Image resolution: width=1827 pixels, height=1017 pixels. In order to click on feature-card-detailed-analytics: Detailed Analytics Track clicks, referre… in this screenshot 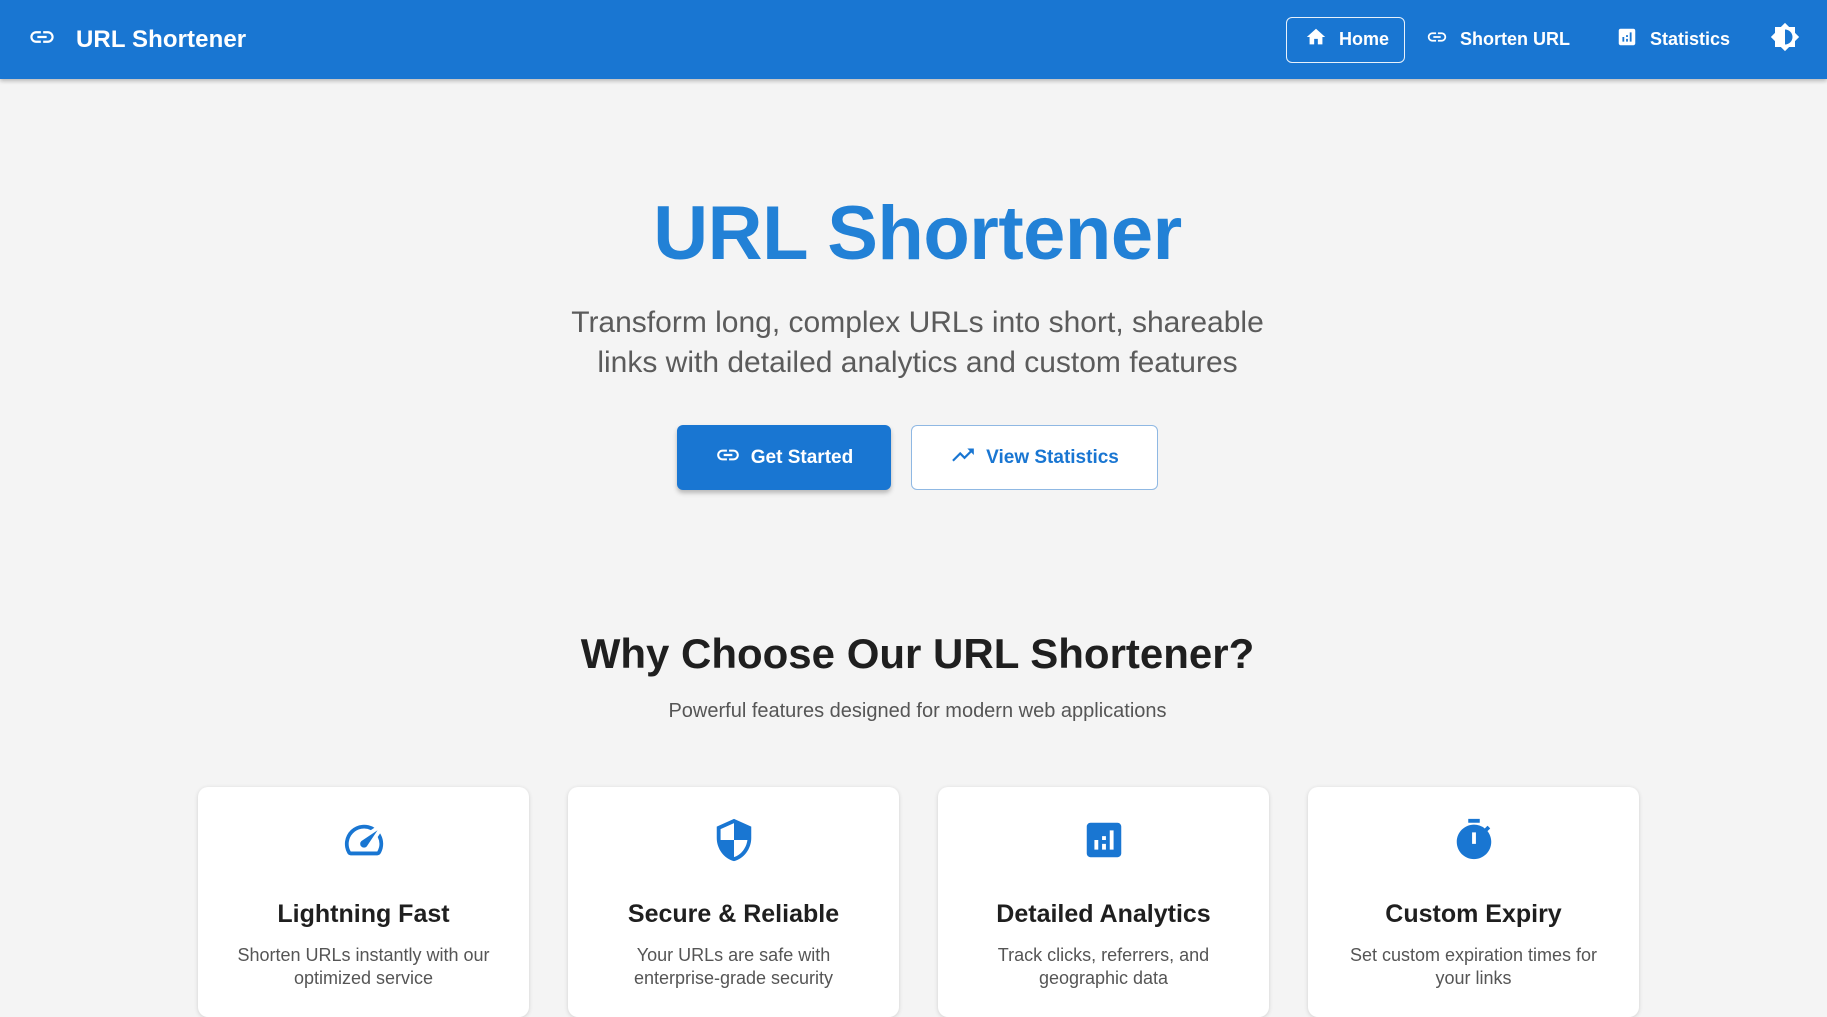, I will do `click(1103, 902)`.